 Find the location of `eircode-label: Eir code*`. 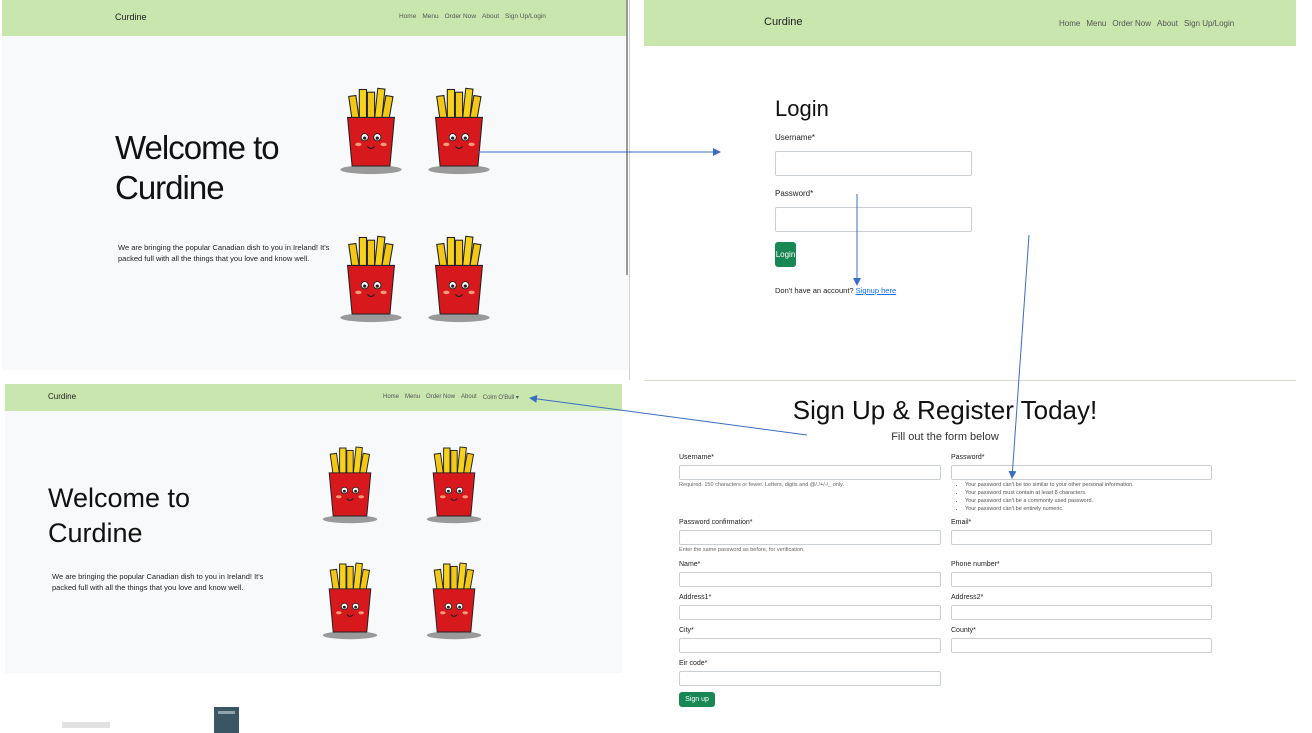

eircode-label: Eir code* is located at coordinates (693, 663).